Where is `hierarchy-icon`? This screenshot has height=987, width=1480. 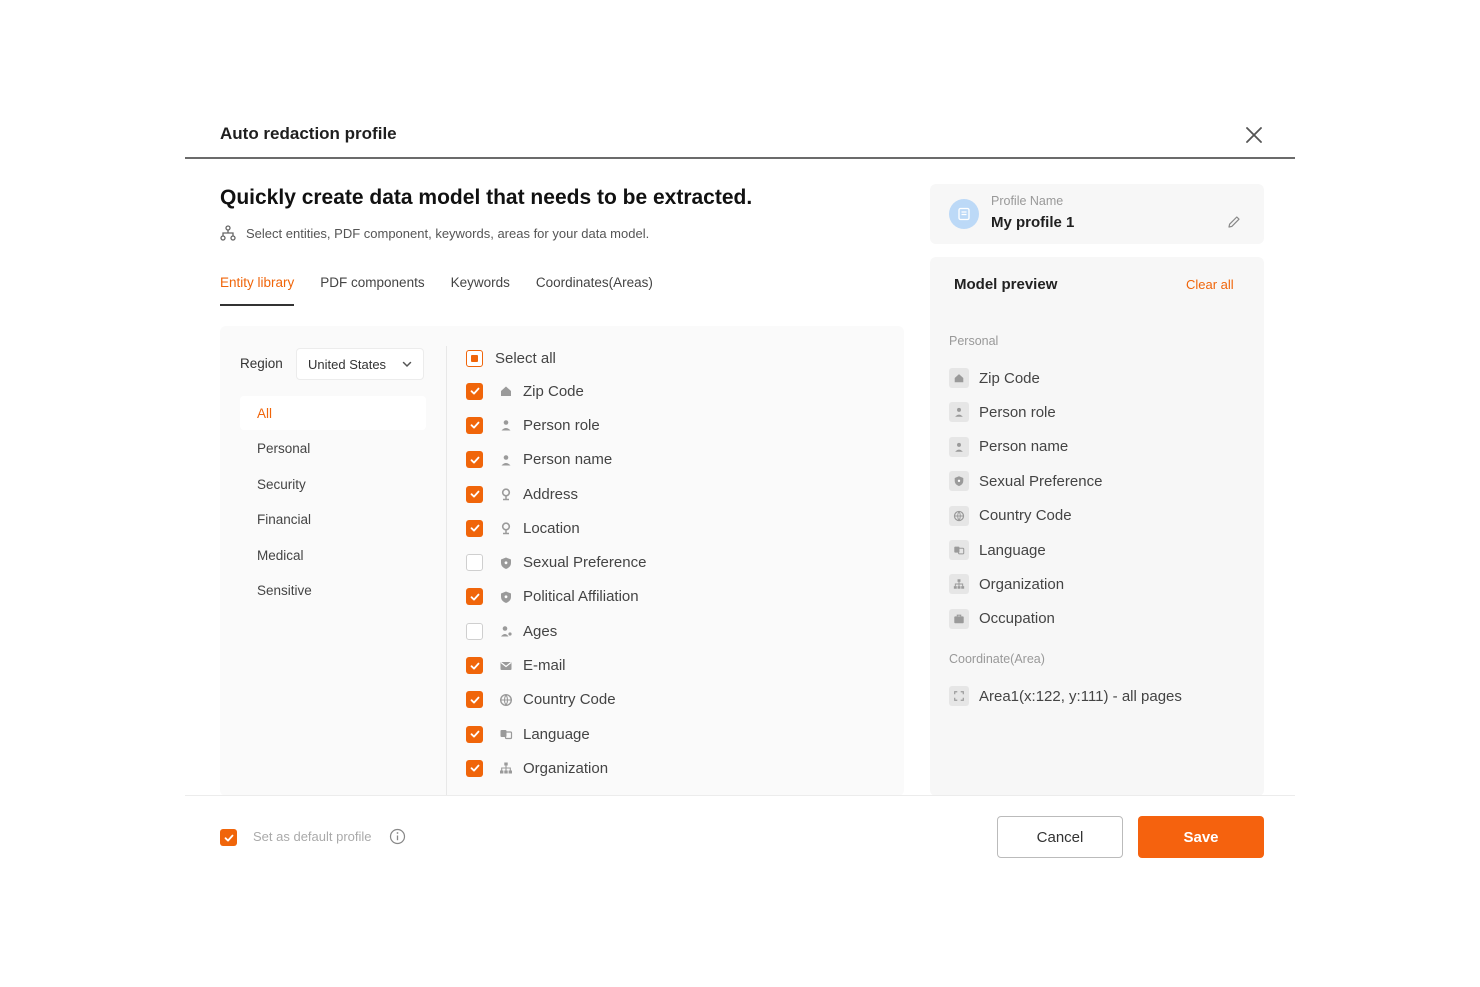 hierarchy-icon is located at coordinates (228, 233).